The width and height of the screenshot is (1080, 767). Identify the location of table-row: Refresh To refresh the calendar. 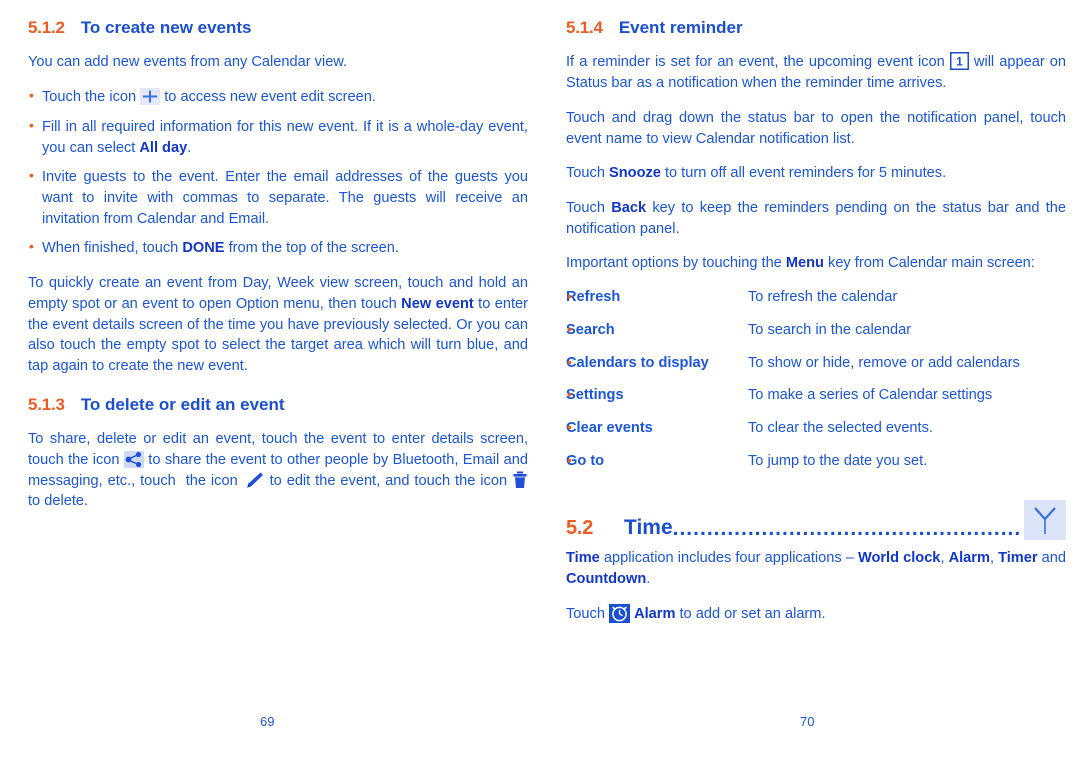
(816, 304).